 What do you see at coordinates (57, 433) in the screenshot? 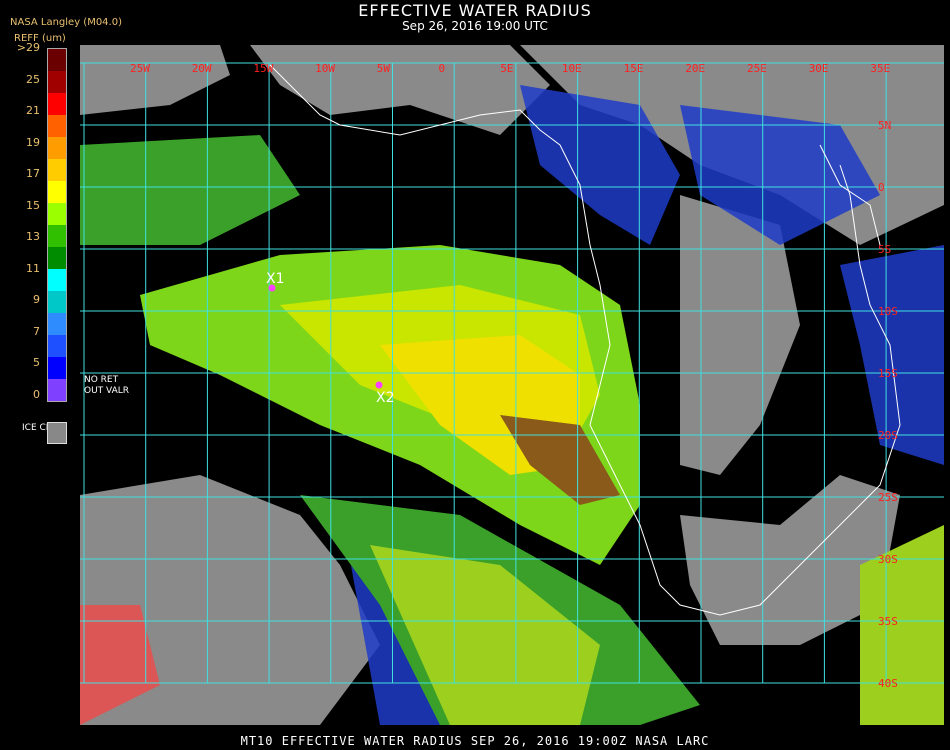
I see `ice-cloud-swatch` at bounding box center [57, 433].